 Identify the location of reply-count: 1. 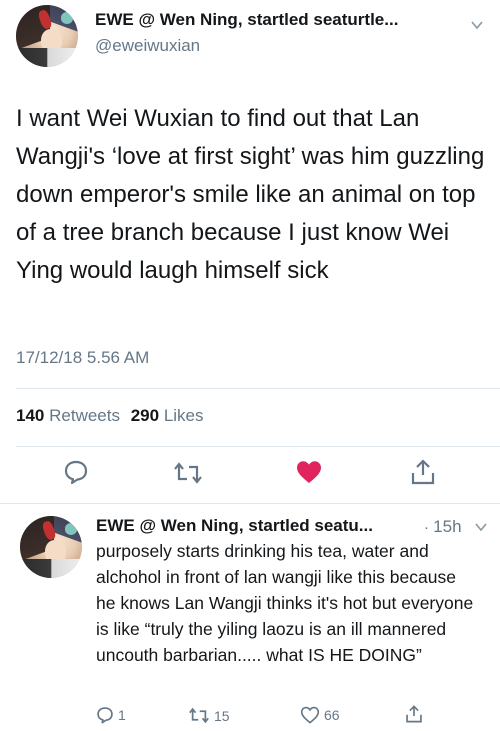
(122, 715).